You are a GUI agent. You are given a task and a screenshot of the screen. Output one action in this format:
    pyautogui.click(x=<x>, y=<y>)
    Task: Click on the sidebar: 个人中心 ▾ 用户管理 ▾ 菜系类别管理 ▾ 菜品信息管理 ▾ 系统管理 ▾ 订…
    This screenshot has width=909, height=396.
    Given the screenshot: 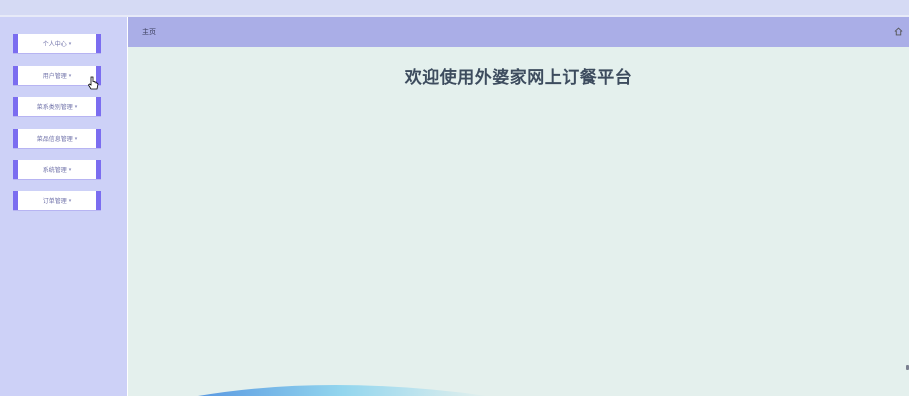 What is the action you would take?
    pyautogui.click(x=63, y=206)
    